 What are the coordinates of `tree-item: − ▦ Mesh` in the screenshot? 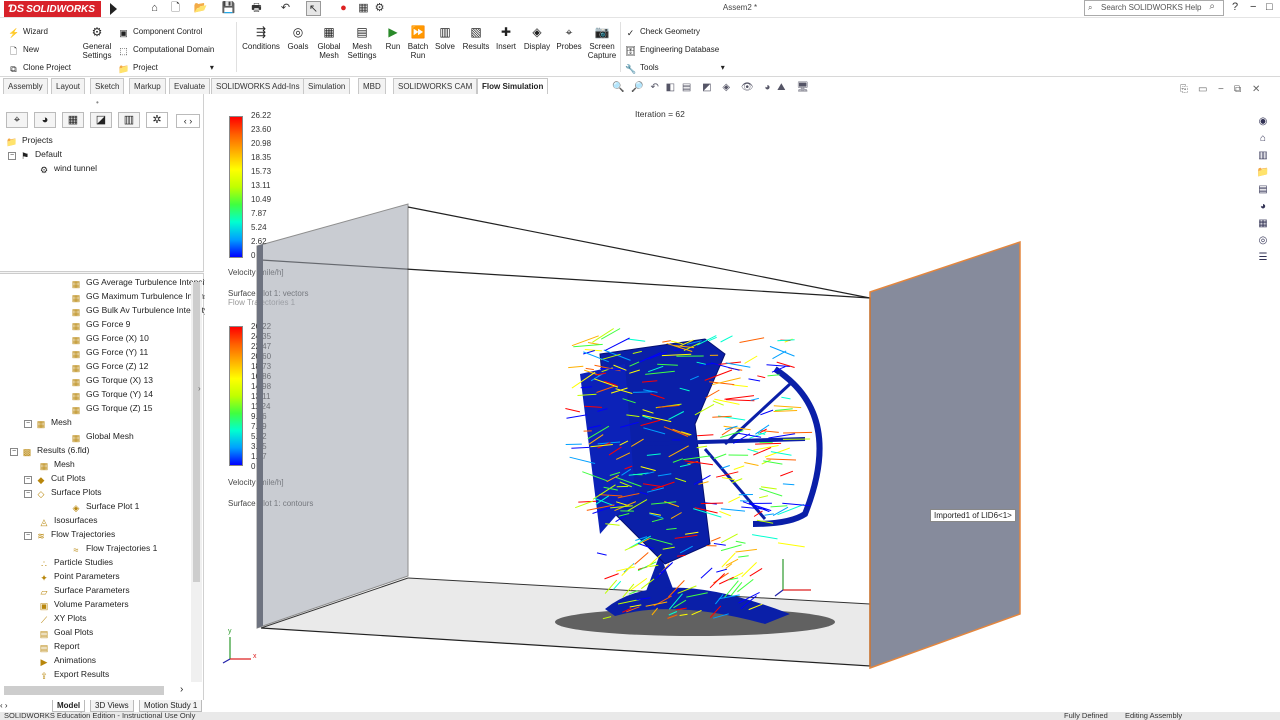 It's located at (48, 422).